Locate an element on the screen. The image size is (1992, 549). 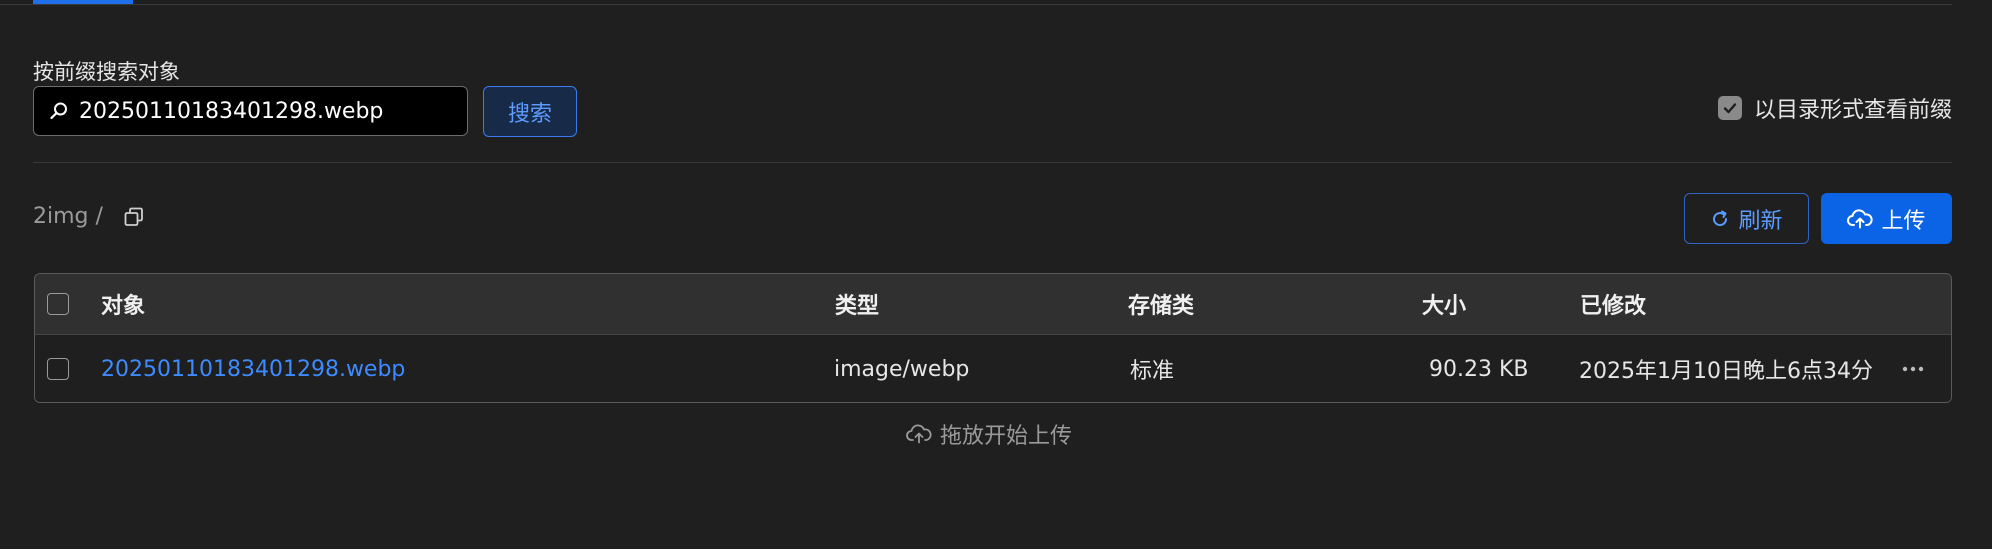
column-header-storage-class: 存储类 is located at coordinates (1161, 304).